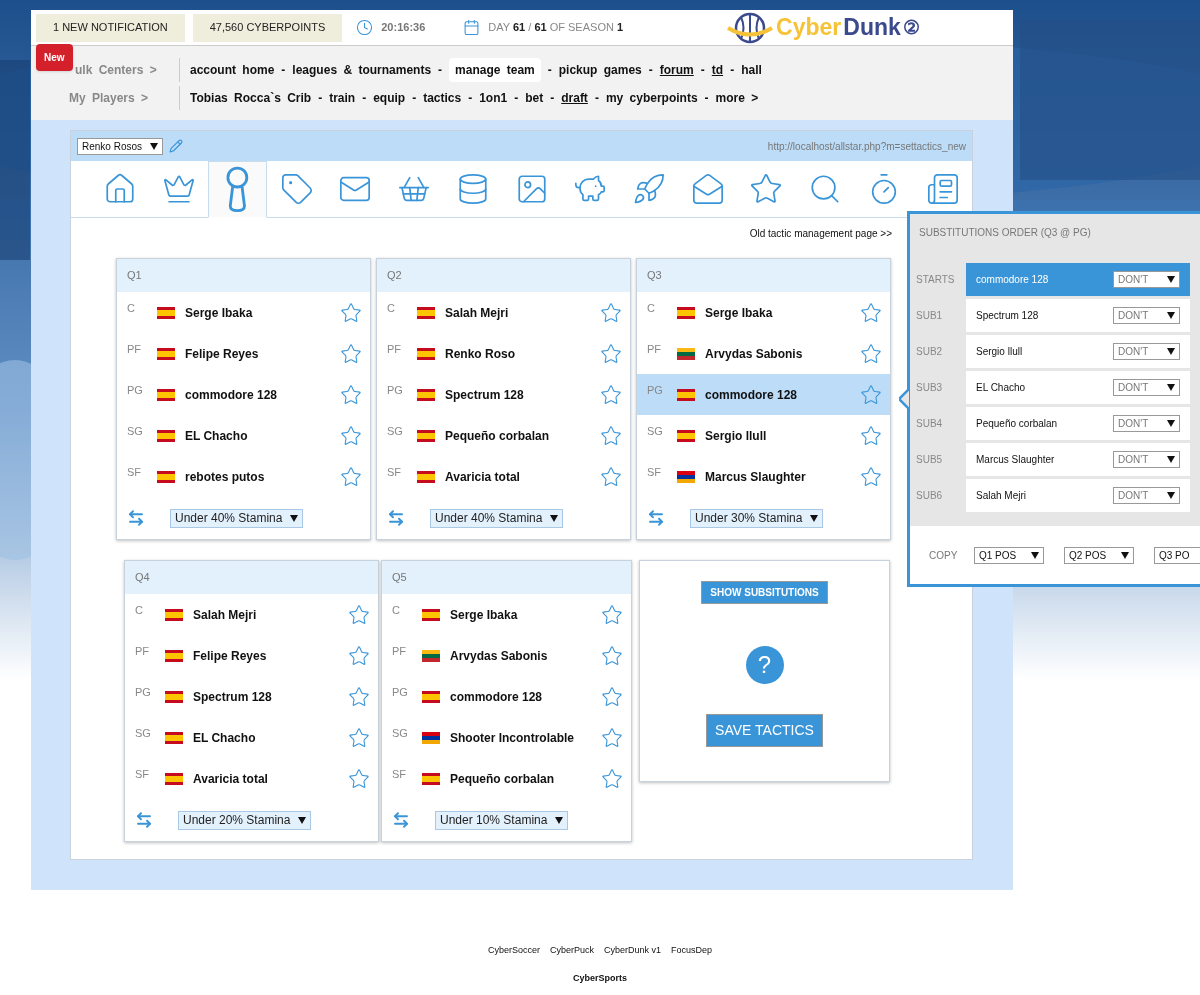 The image size is (1200, 995). Describe the element at coordinates (534, 98) in the screenshot. I see `nav-link: bet` at that location.